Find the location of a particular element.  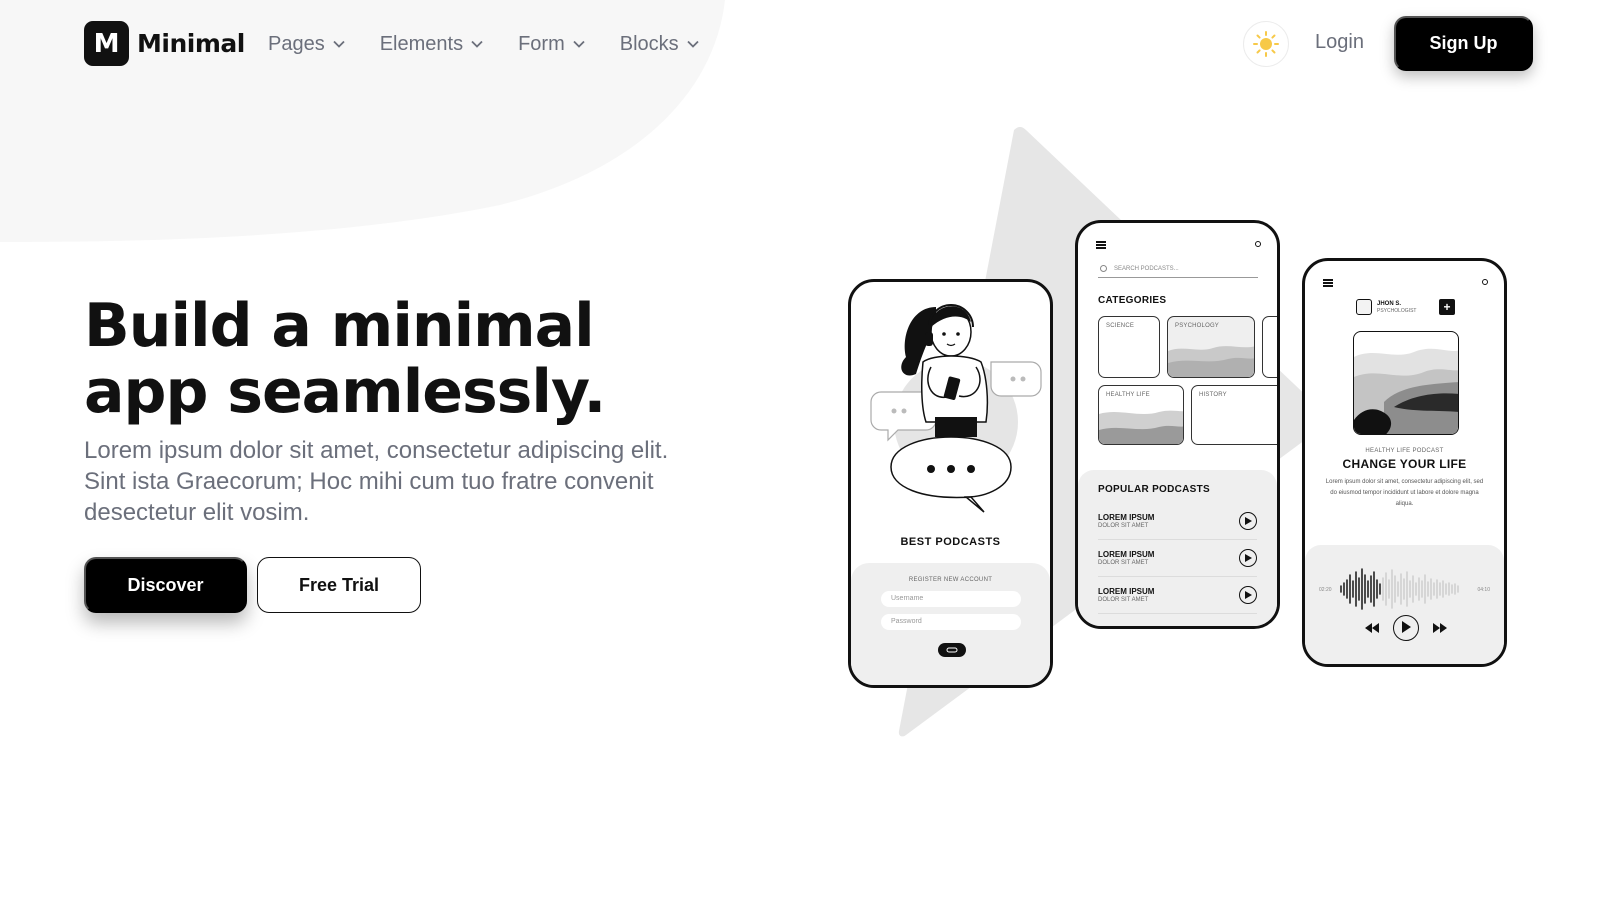

main-nav: Pages Elements Form Blocks is located at coordinates (501, 44).